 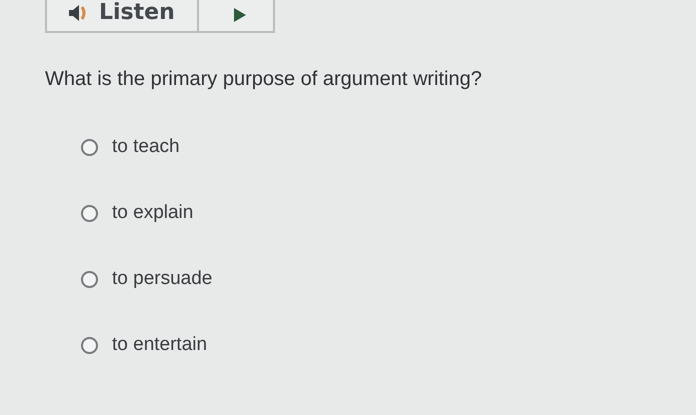 What do you see at coordinates (162, 279) in the screenshot?
I see `option-label: to persuade` at bounding box center [162, 279].